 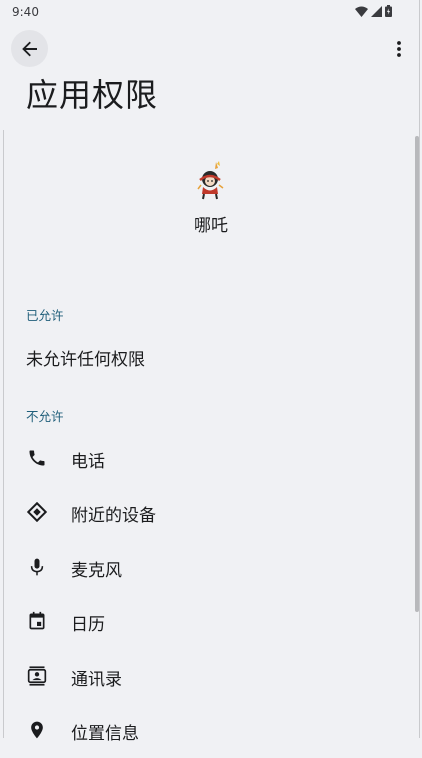 I want to click on cell-signal-icon, so click(x=376, y=11).